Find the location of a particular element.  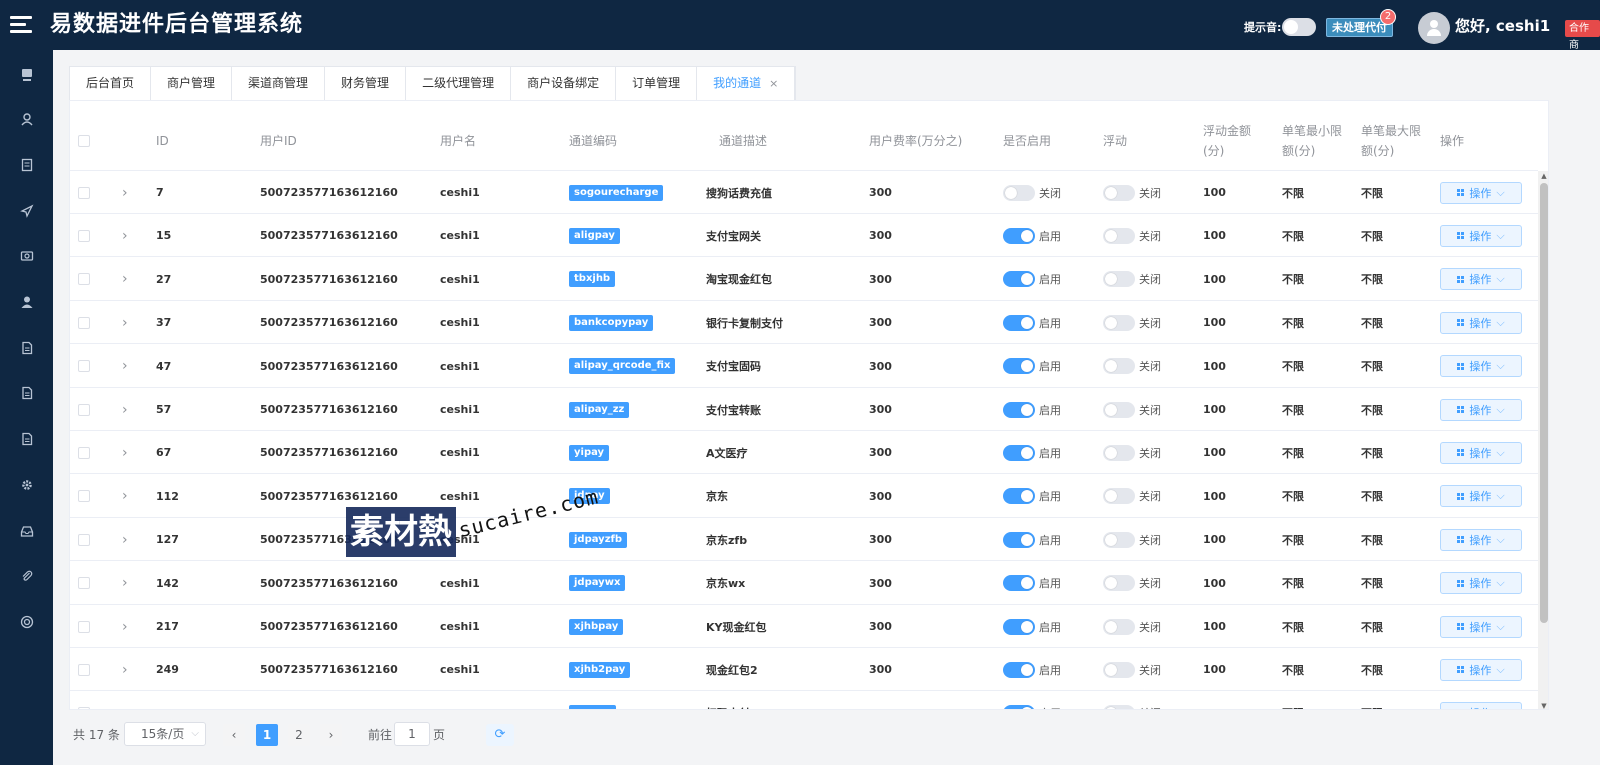

user-icon is located at coordinates (27, 119).